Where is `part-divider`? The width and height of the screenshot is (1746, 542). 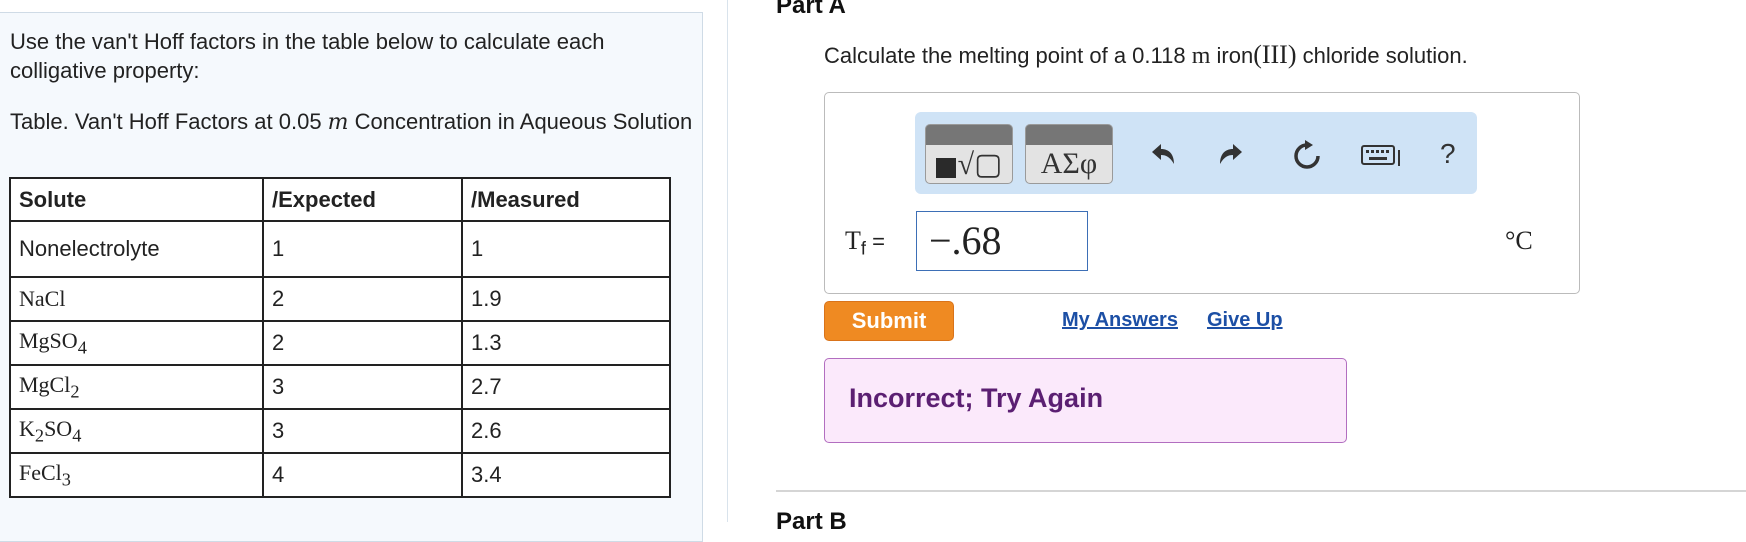
part-divider is located at coordinates (1261, 491).